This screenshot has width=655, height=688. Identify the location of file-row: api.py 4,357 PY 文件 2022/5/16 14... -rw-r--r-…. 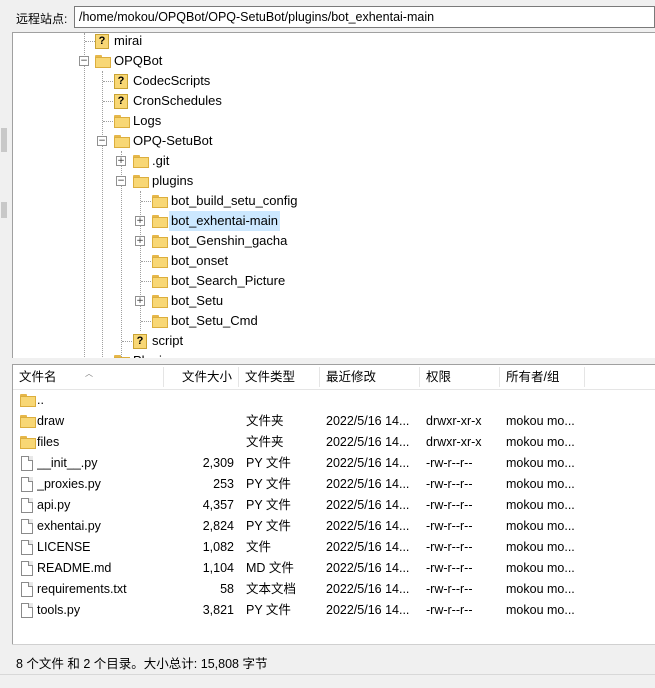
(334, 505).